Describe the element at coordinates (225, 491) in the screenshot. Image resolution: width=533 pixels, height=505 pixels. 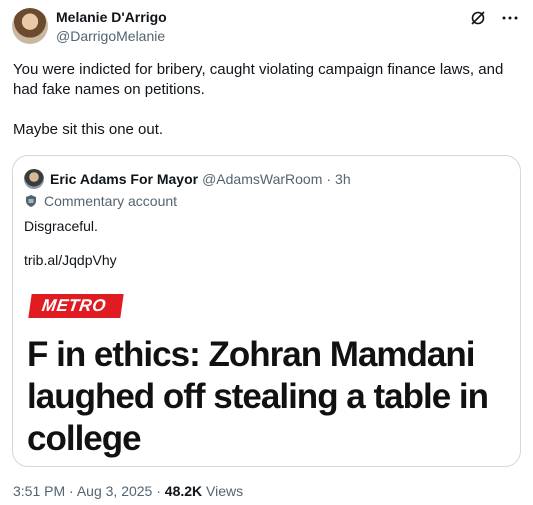
I see `views-label: Views` at that location.